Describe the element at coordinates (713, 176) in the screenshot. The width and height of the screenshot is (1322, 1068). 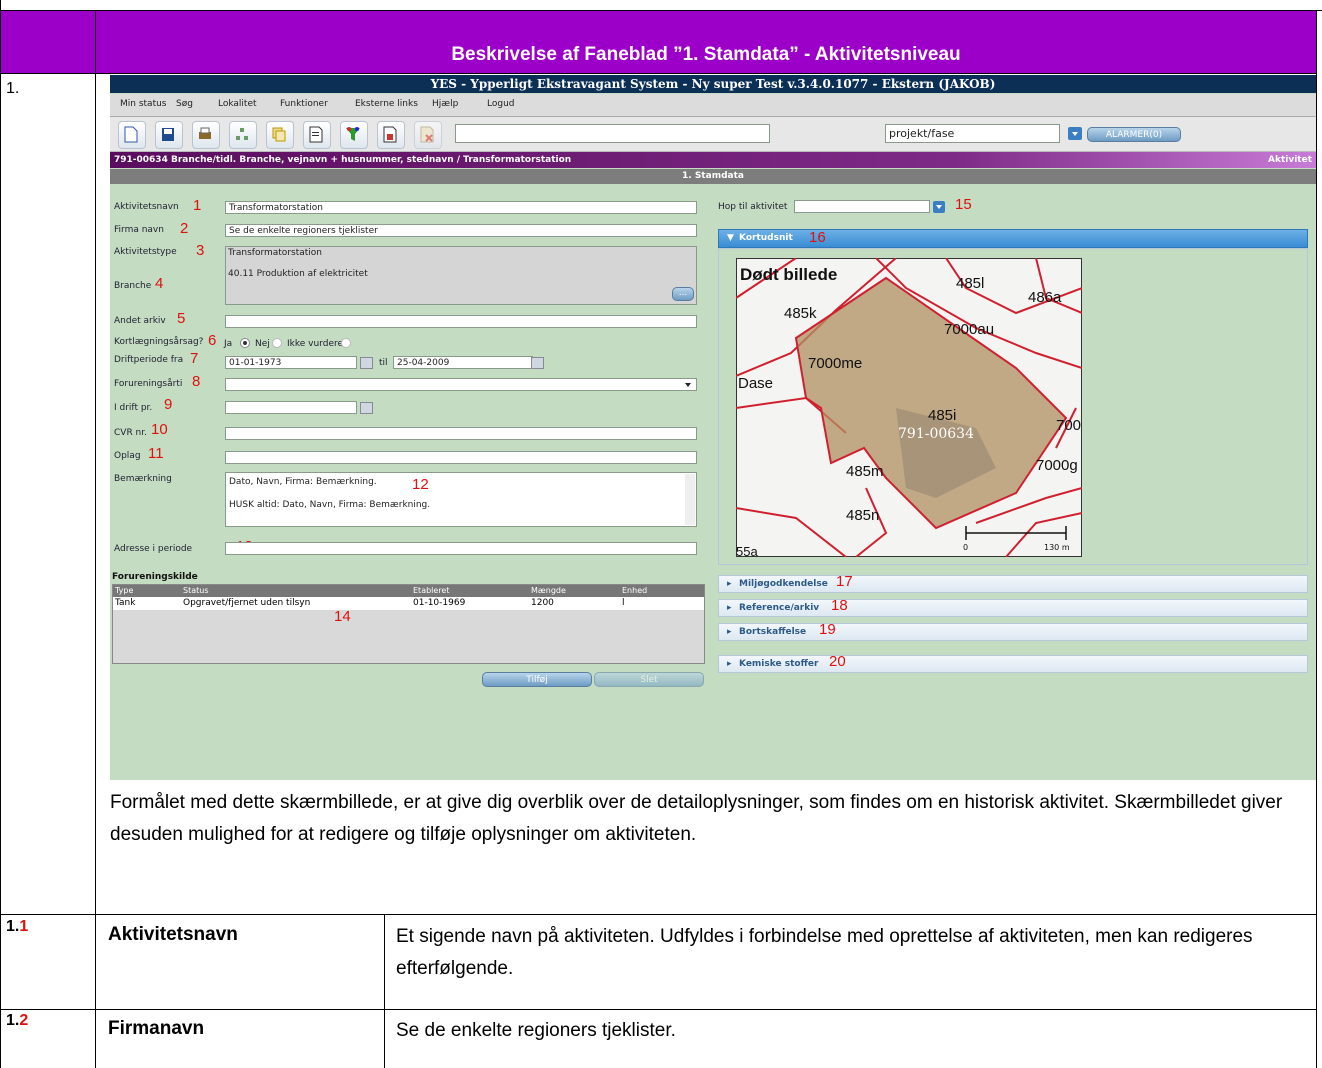
I see `tab-stamdata: 1. Stamdata` at that location.